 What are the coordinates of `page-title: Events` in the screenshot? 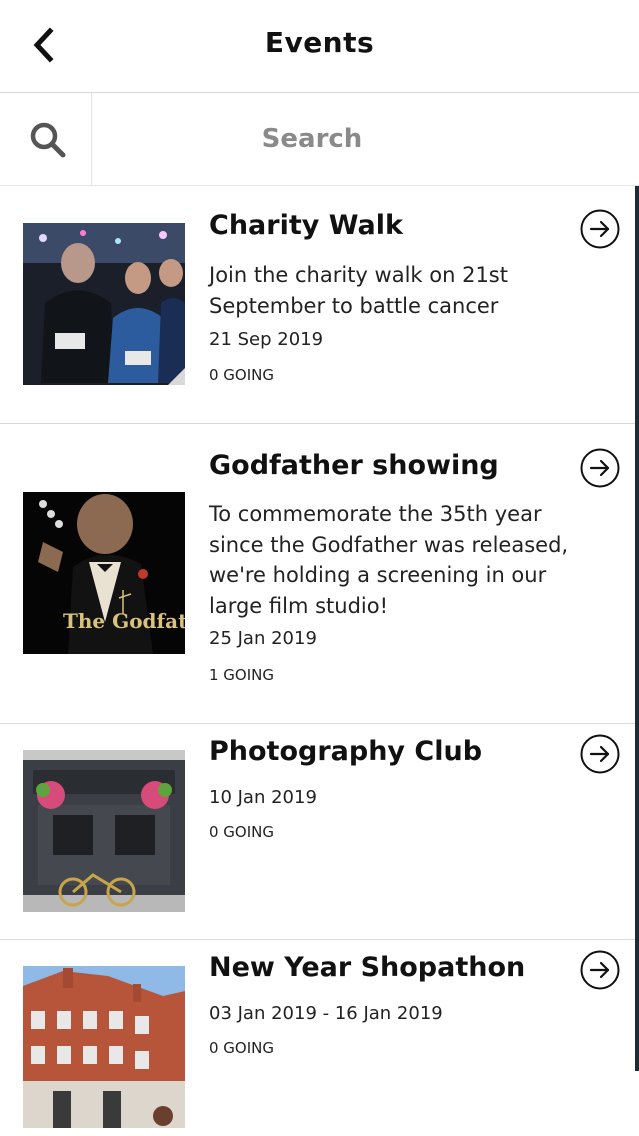 It's located at (319, 42).